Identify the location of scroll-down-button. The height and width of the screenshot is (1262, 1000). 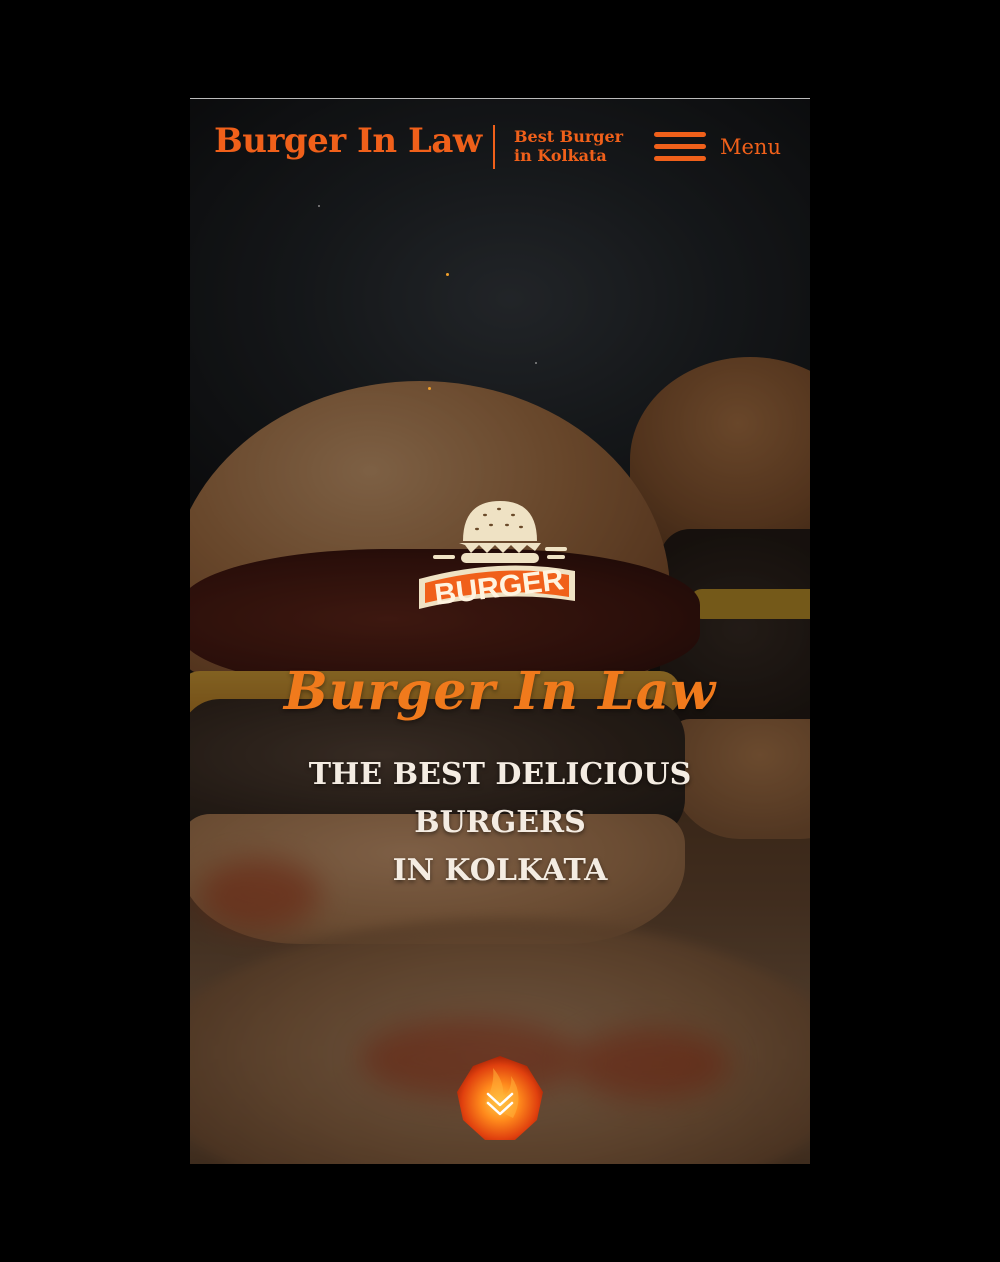
(500, 1099).